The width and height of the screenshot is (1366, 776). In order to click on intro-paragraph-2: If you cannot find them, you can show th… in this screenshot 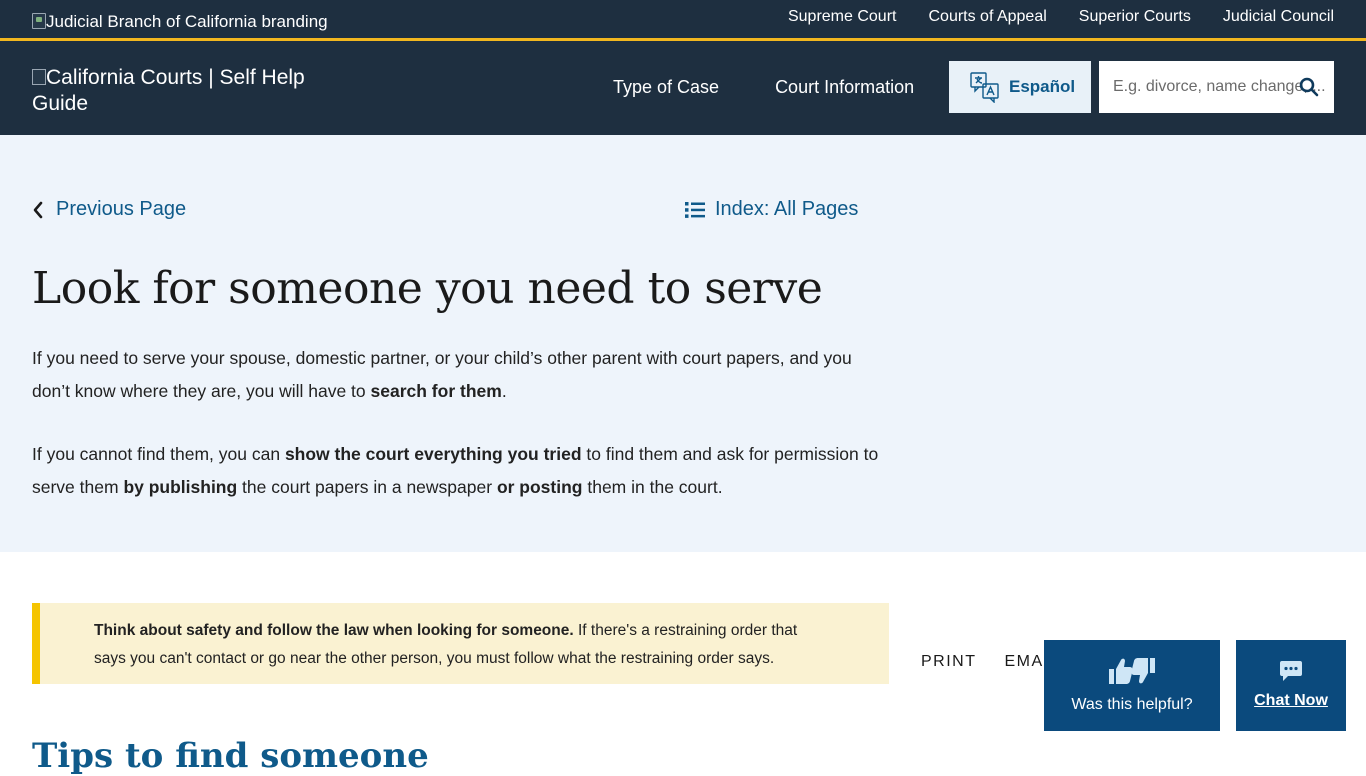, I will do `click(462, 471)`.